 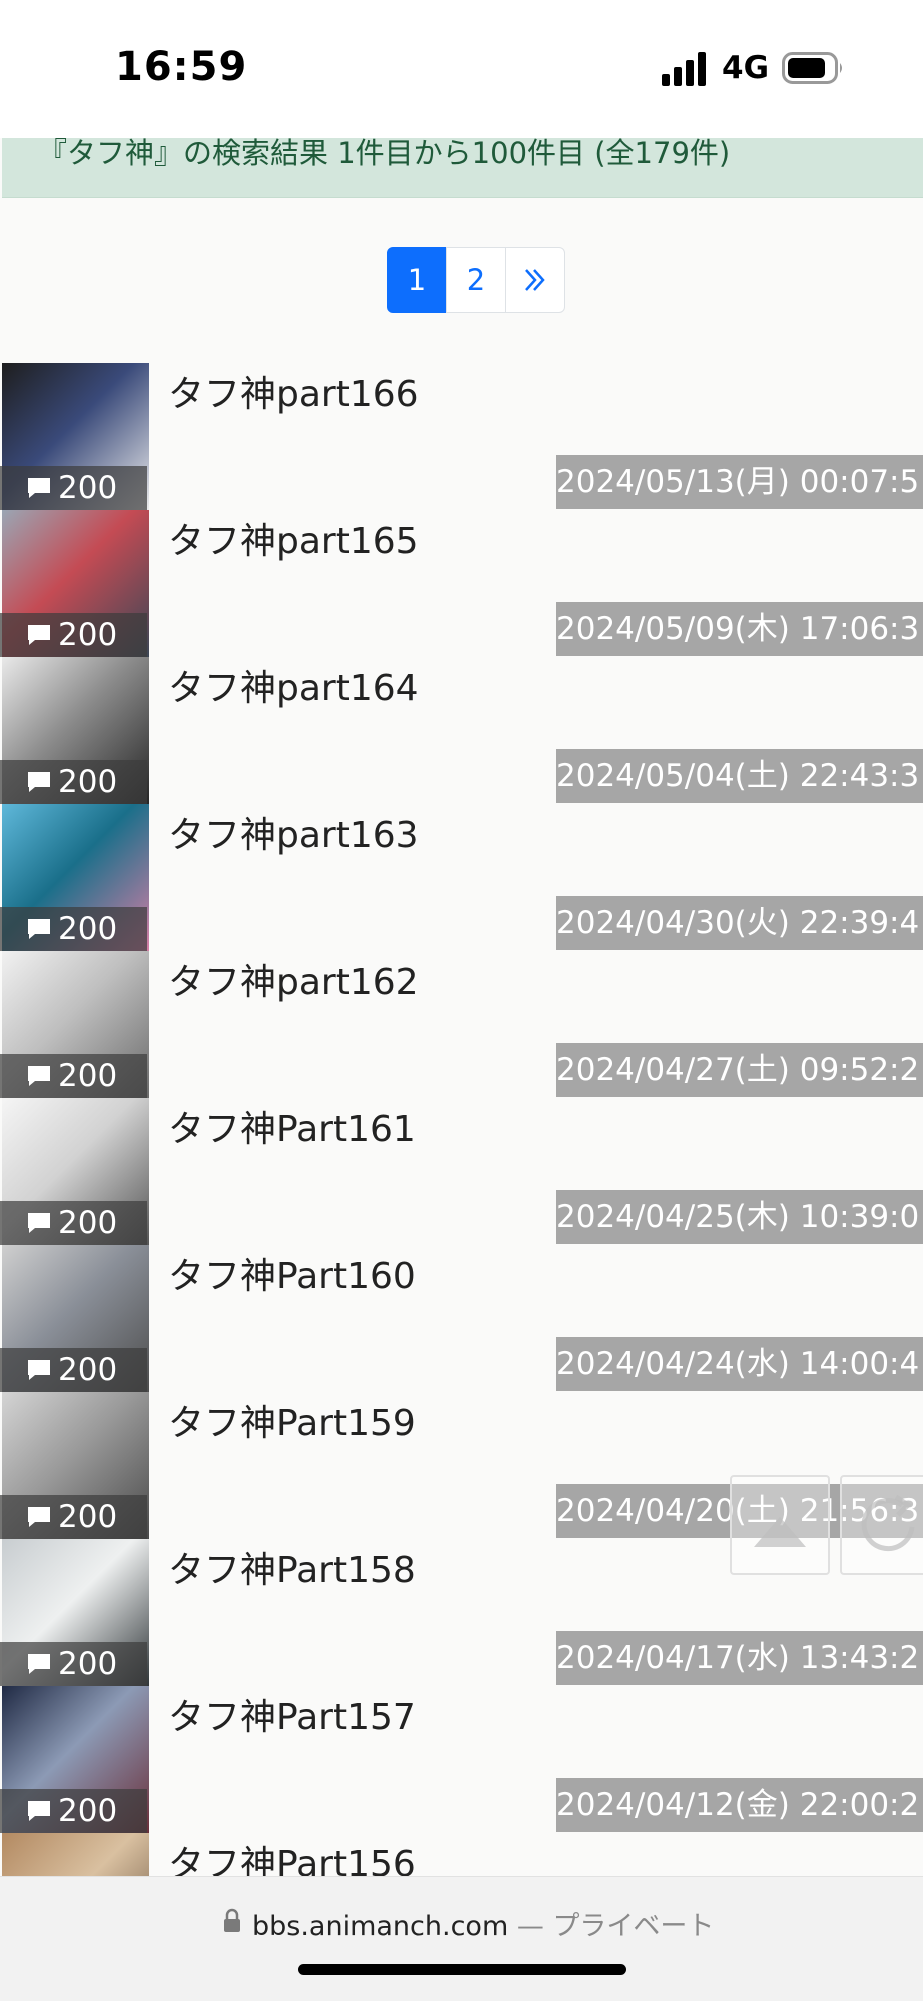 I want to click on double-chevron-right-icon, so click(x=535, y=280).